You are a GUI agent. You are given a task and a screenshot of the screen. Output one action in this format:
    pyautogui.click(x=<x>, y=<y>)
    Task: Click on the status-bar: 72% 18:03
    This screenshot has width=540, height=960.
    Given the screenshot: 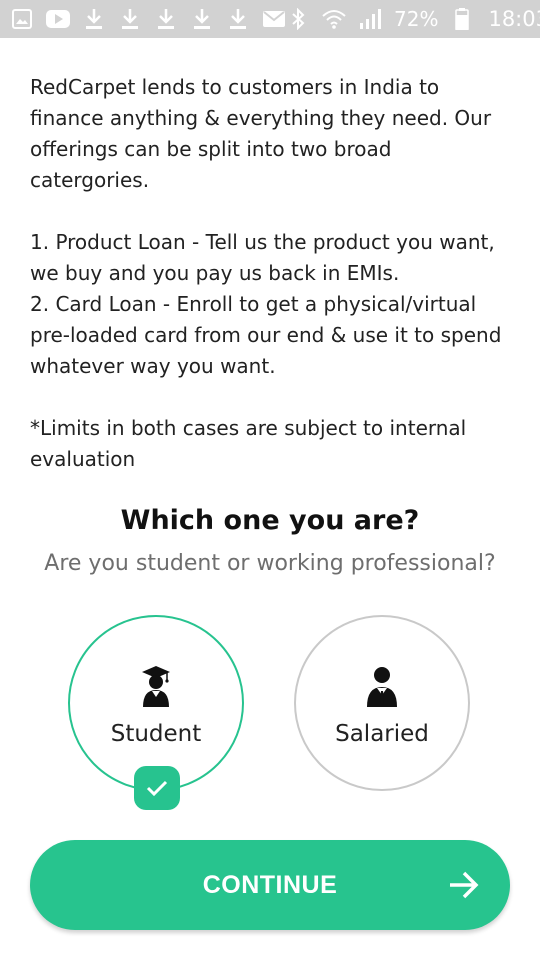 What is the action you would take?
    pyautogui.click(x=270, y=19)
    